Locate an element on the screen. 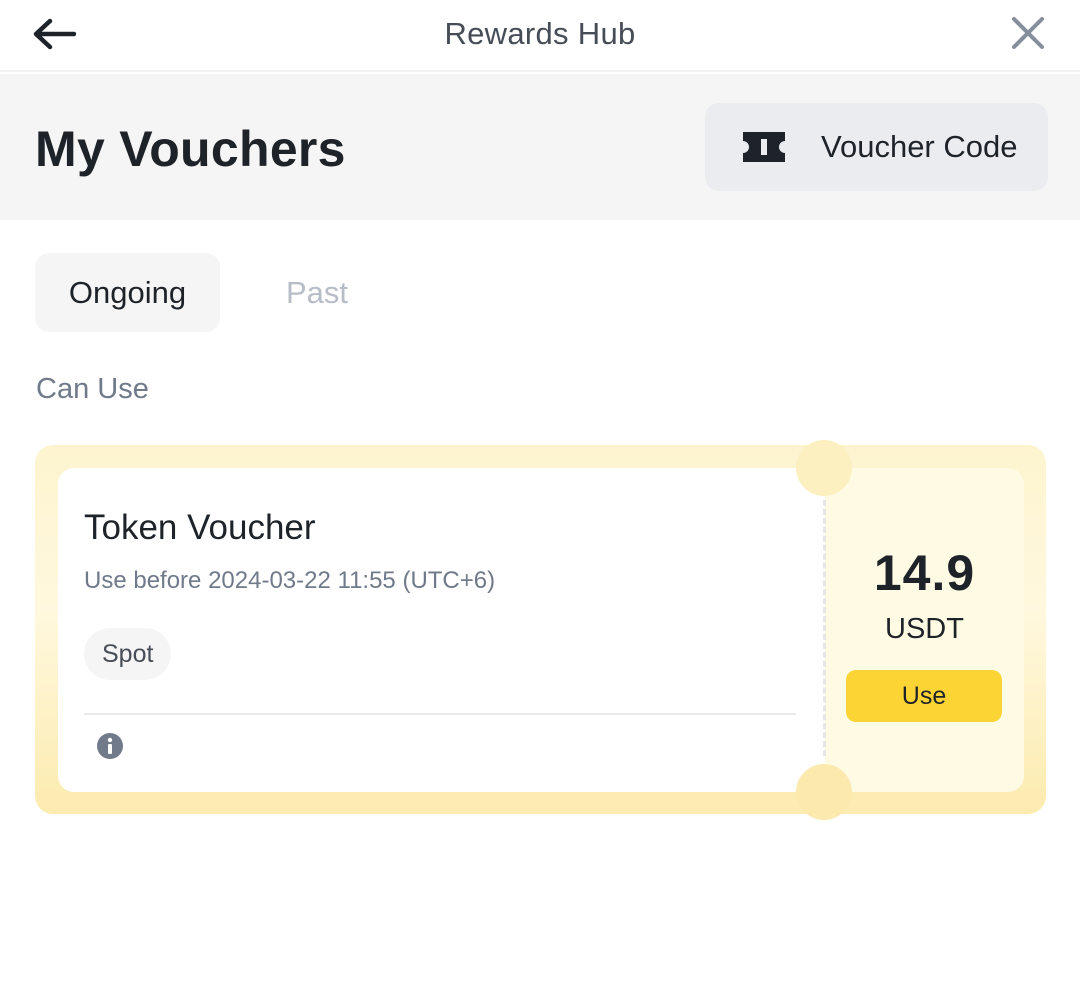 This screenshot has width=1080, height=1008. voucher-amount: 14.9 is located at coordinates (924, 573).